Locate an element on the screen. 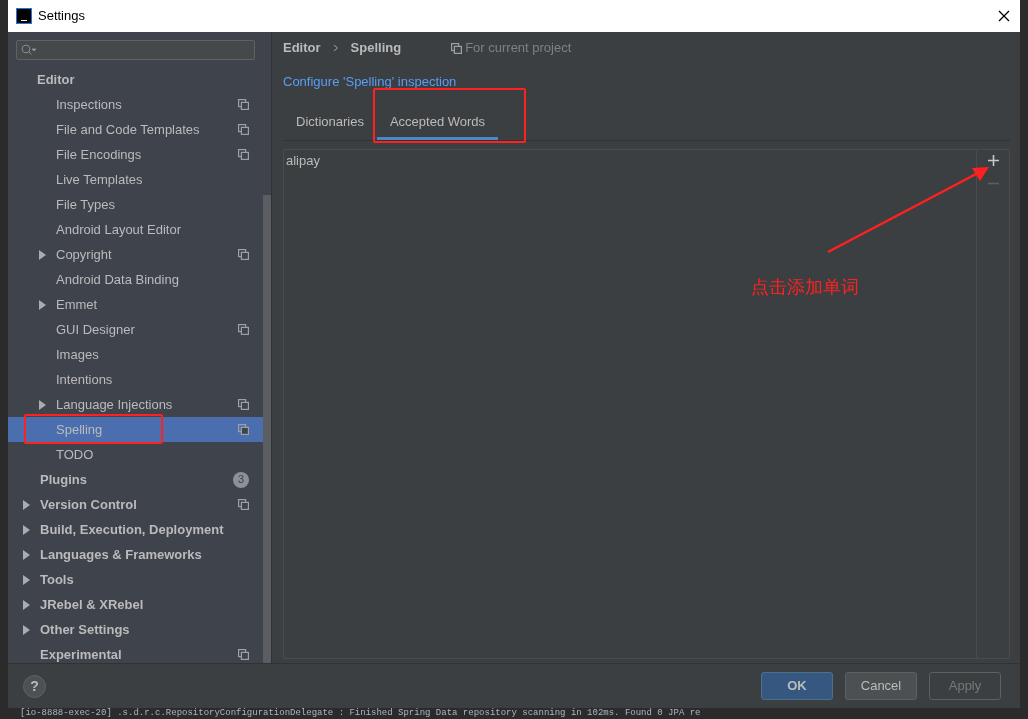  tree-item: Version Control is located at coordinates (135, 504).